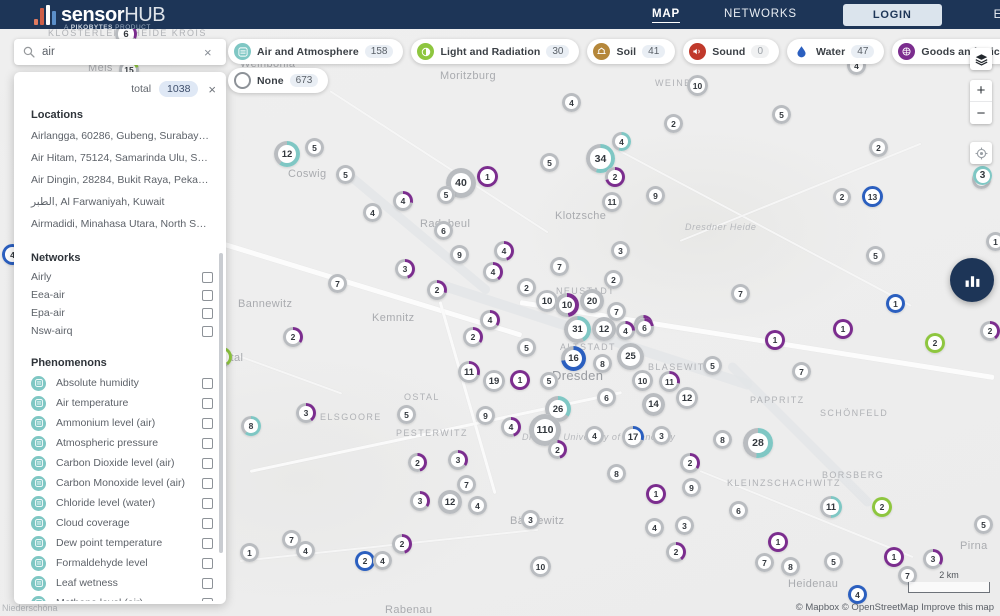 Image resolution: width=1000 pixels, height=616 pixels. I want to click on map-cluster-marker: 8, so click(722, 439).